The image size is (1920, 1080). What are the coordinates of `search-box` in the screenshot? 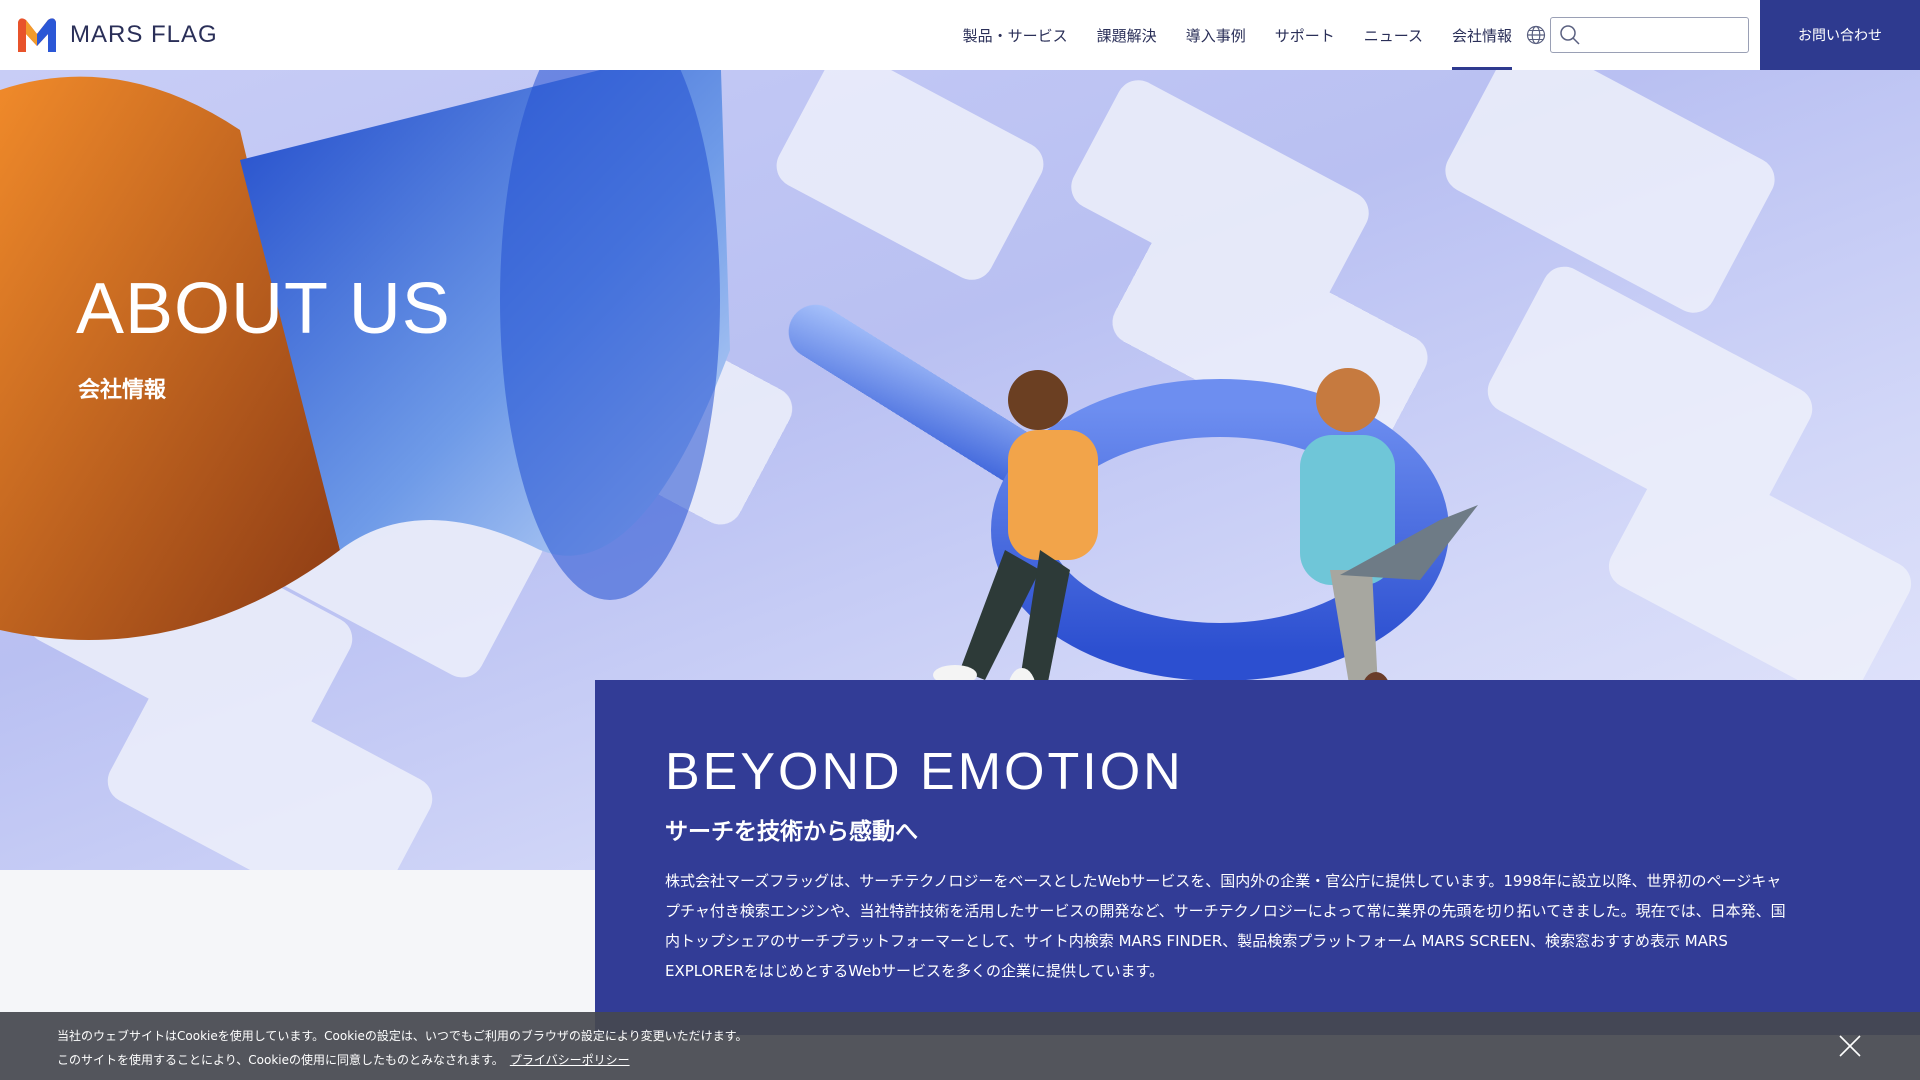 It's located at (1649, 35).